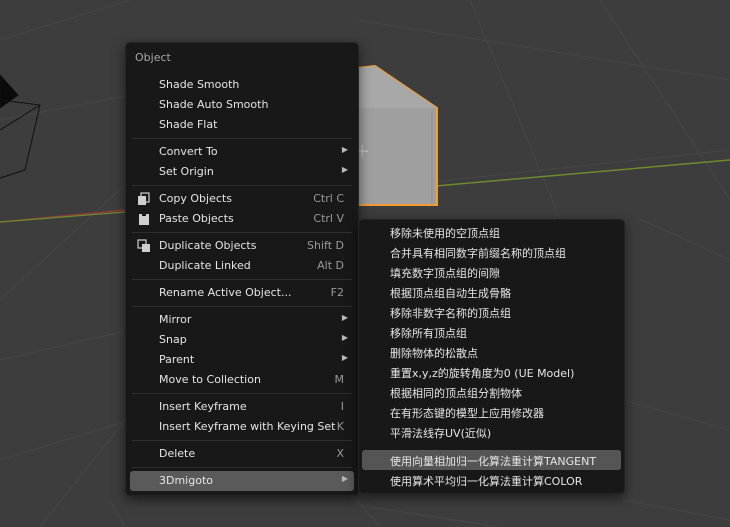 This screenshot has height=527, width=730. I want to click on menu-item-delete: Delete X, so click(242, 454).